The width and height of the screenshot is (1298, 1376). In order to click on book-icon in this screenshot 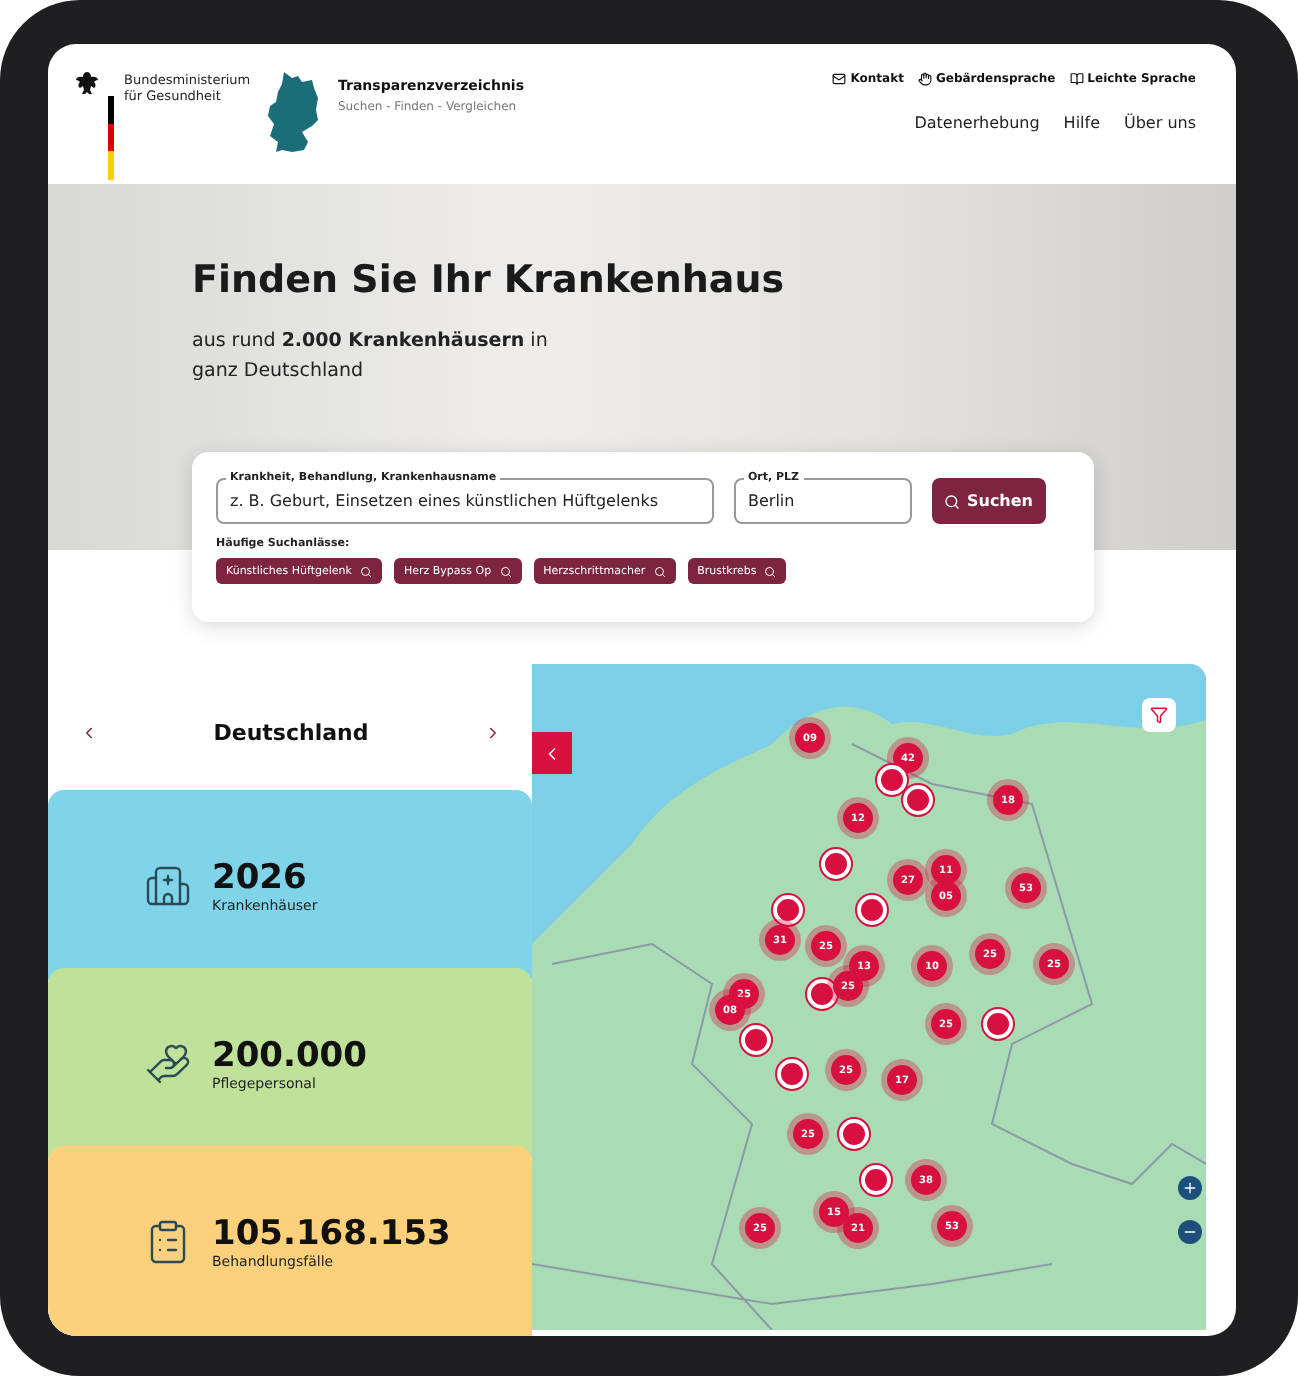, I will do `click(1076, 79)`.